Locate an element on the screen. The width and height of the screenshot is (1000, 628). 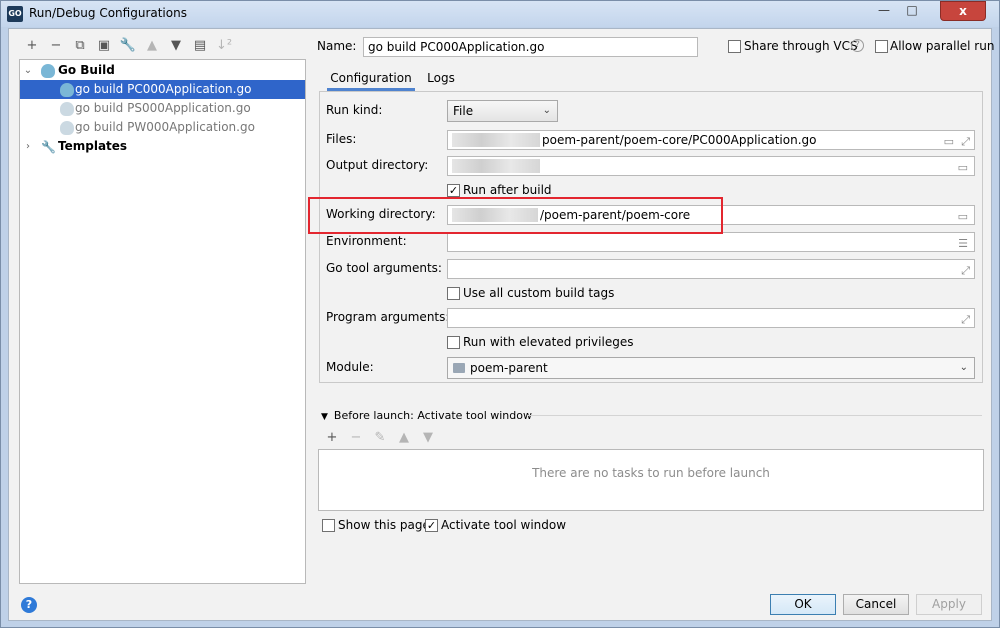
share-vcs-checkbox is located at coordinates (734, 46).